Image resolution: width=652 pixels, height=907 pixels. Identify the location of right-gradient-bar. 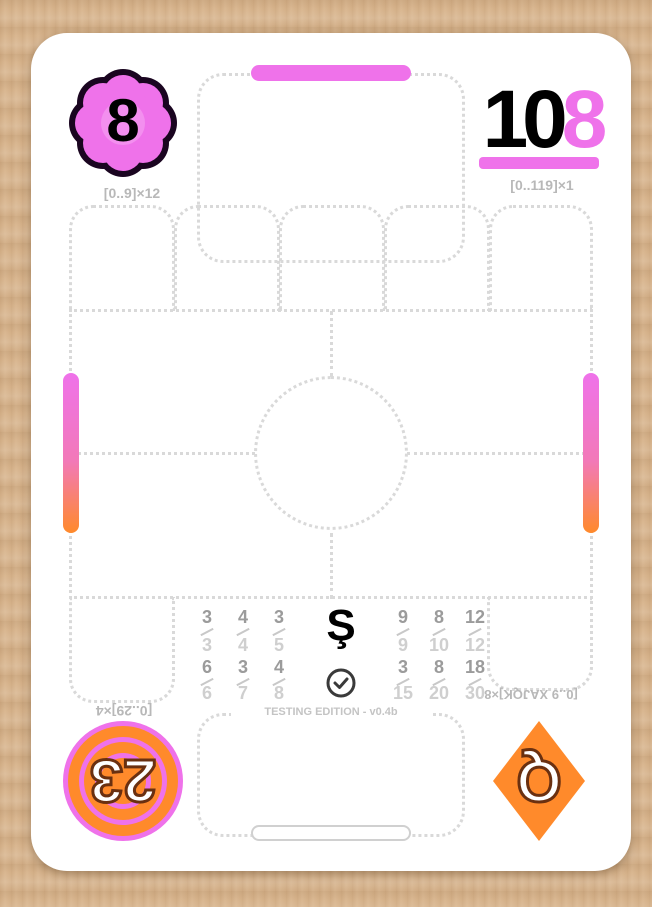
(591, 453).